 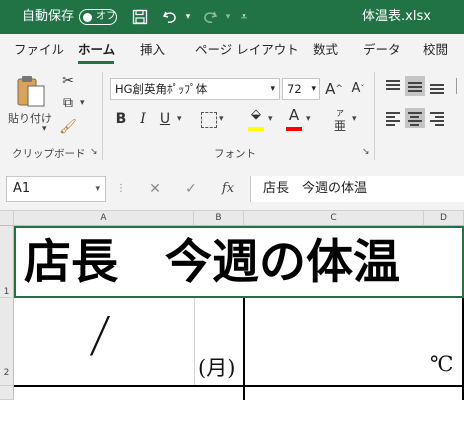 I want to click on file-name: 体温表.xlsx, so click(x=396, y=16).